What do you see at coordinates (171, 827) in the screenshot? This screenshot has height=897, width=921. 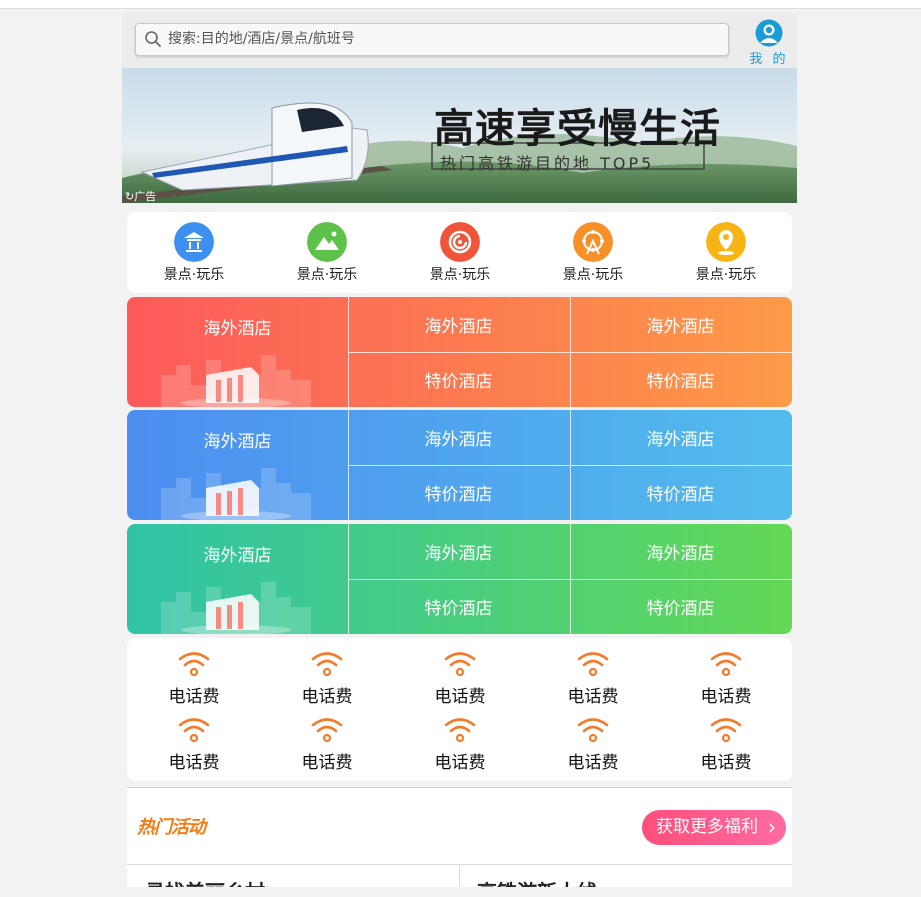 I see `hot-activities-title: 热门活动` at bounding box center [171, 827].